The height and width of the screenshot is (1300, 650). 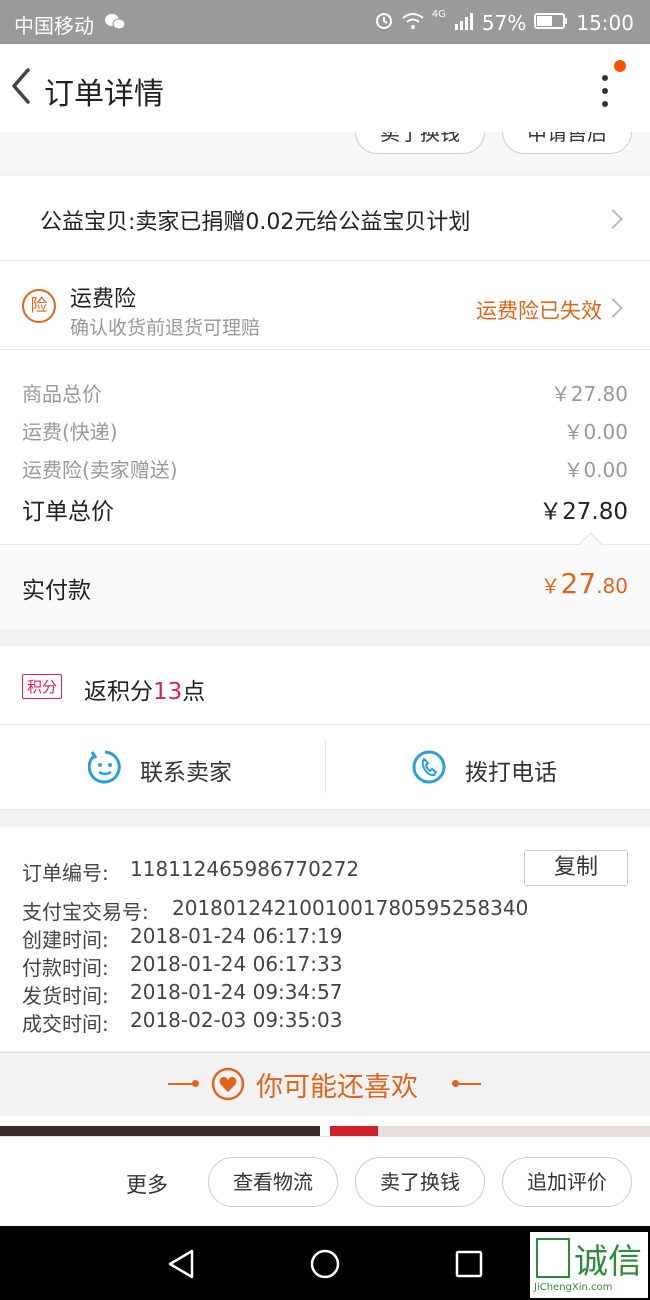 What do you see at coordinates (567, 1182) in the screenshot?
I see `add-review-button: 追加评价` at bounding box center [567, 1182].